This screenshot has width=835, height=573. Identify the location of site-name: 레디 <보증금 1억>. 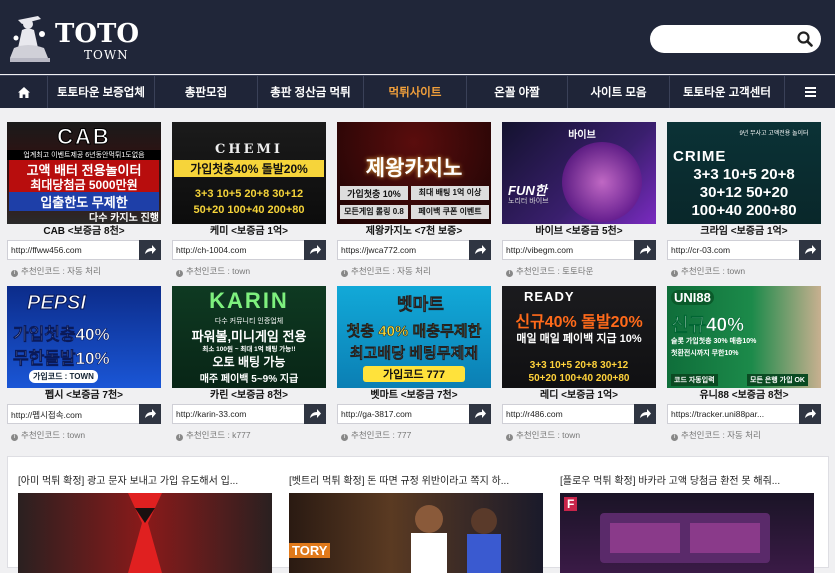
(579, 395).